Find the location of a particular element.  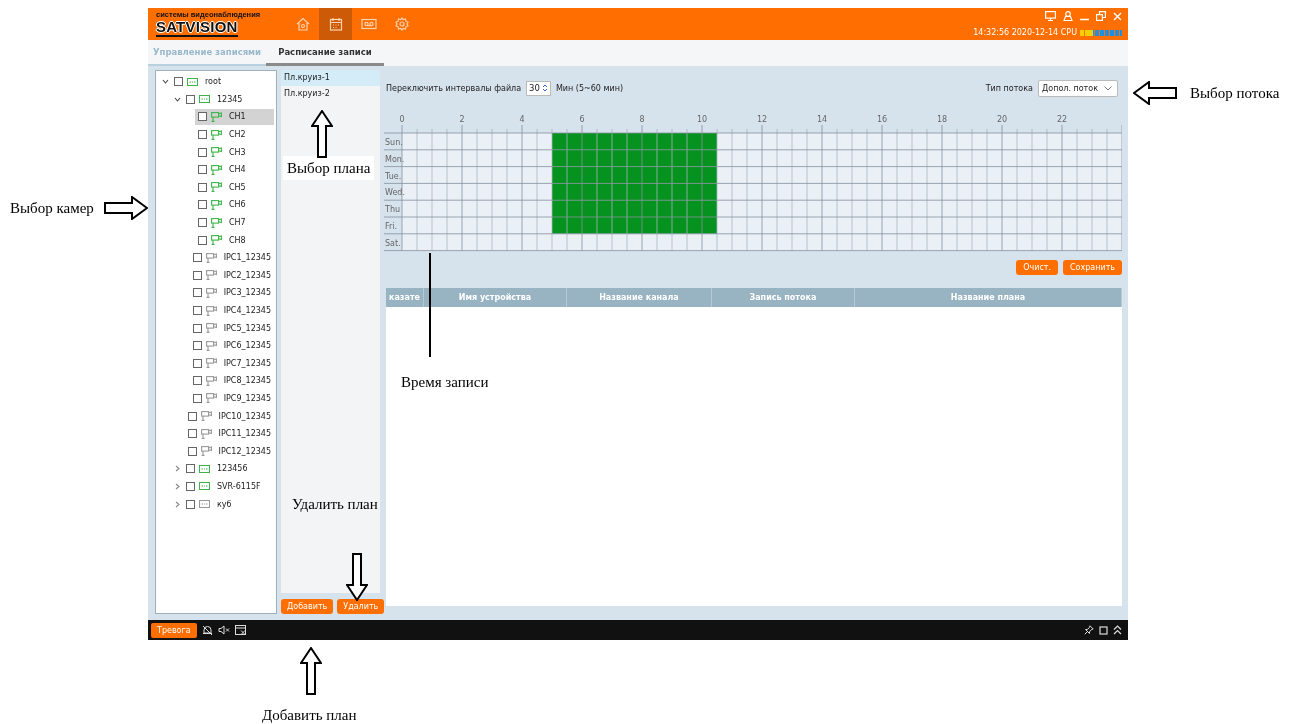

interval-label: Переключить интервалы файла is located at coordinates (454, 88).